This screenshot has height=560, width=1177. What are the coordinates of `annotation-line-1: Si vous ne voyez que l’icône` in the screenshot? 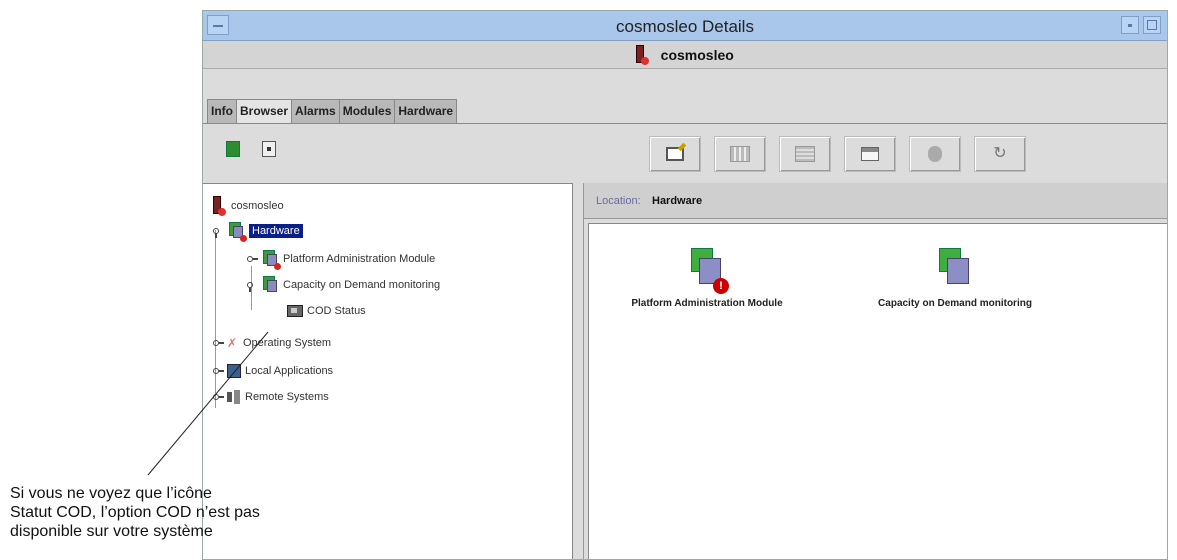 It's located at (111, 493).